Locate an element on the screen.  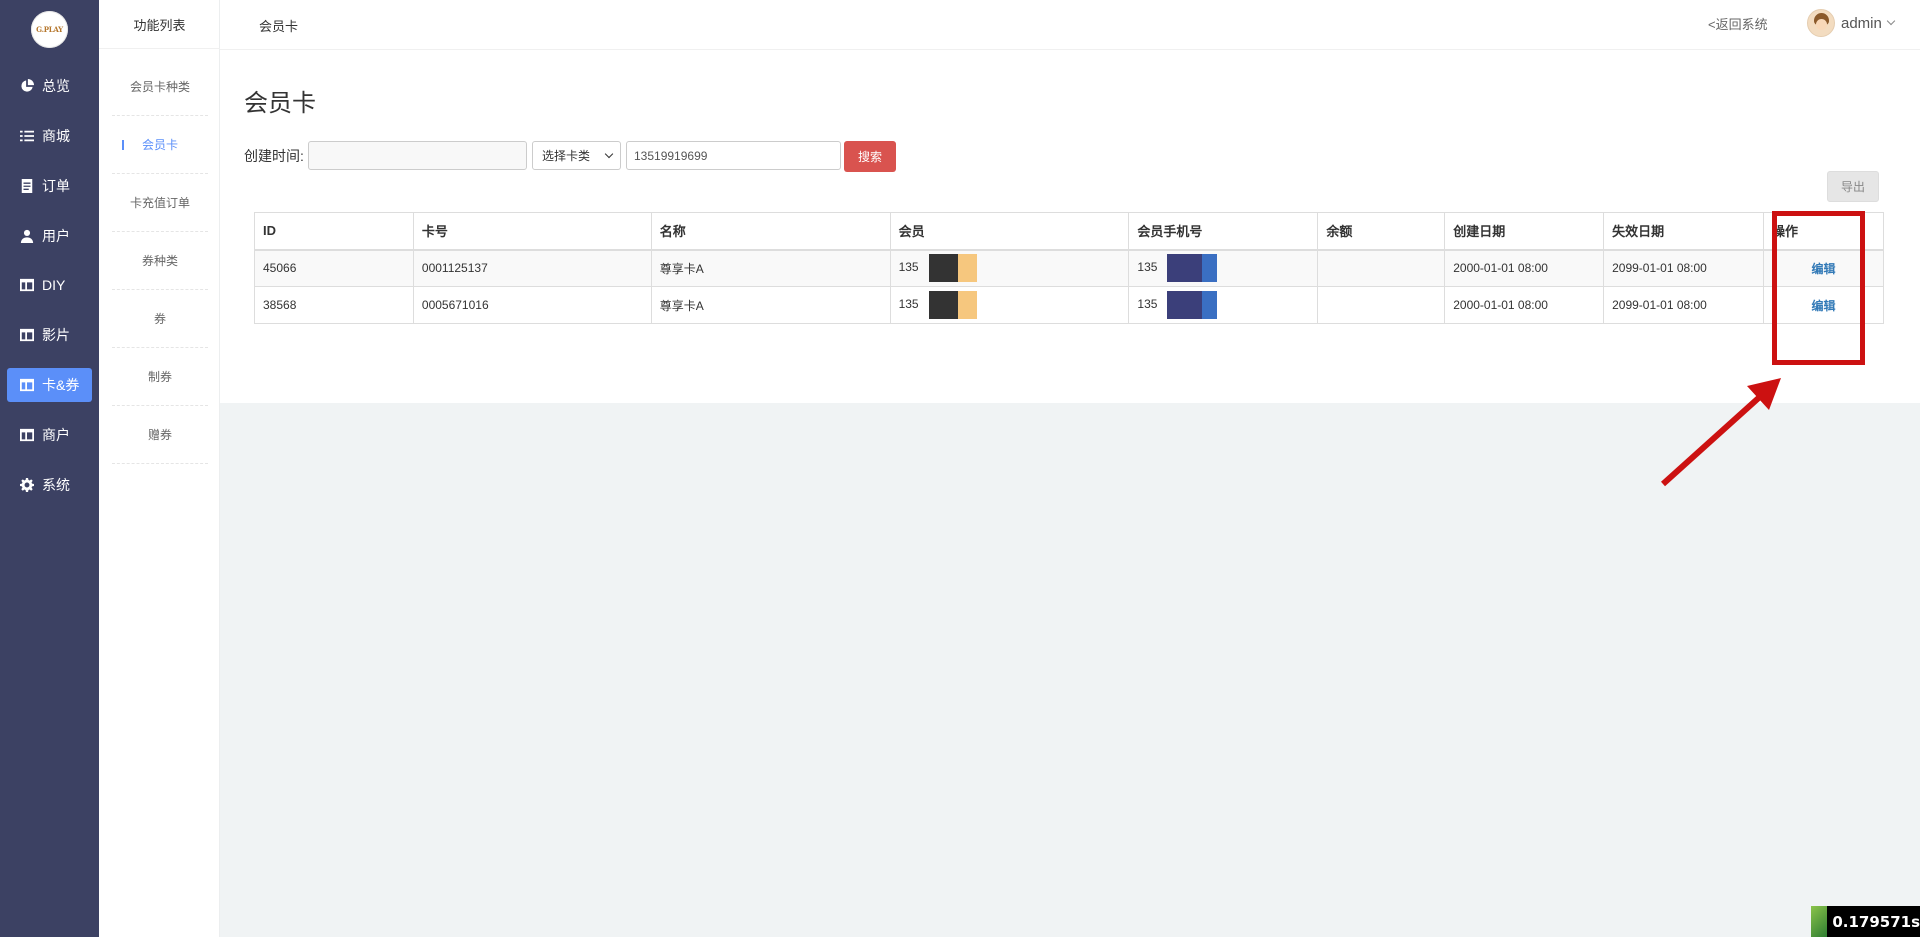
sidebar-item-overview: 总览 is located at coordinates (49, 86).